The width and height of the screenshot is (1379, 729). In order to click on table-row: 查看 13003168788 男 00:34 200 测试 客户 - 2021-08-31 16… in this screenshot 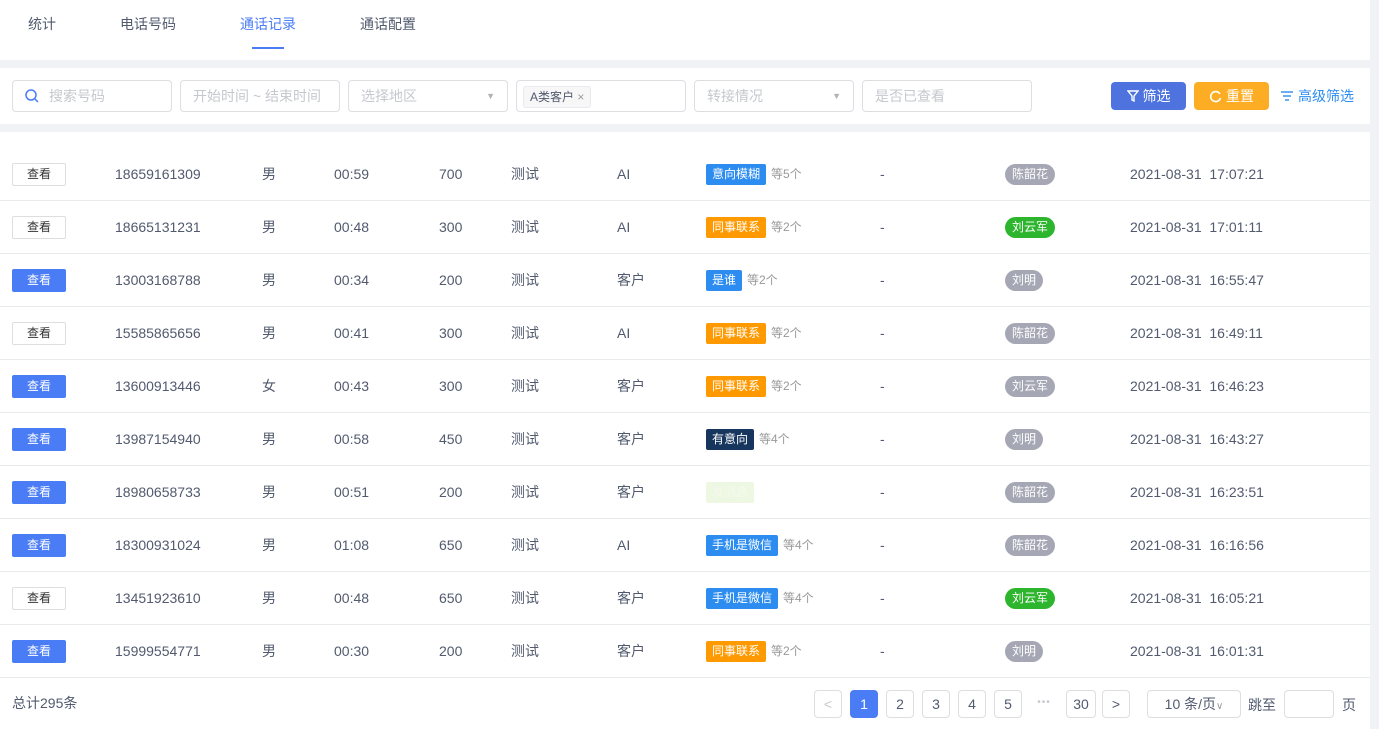, I will do `click(685, 280)`.